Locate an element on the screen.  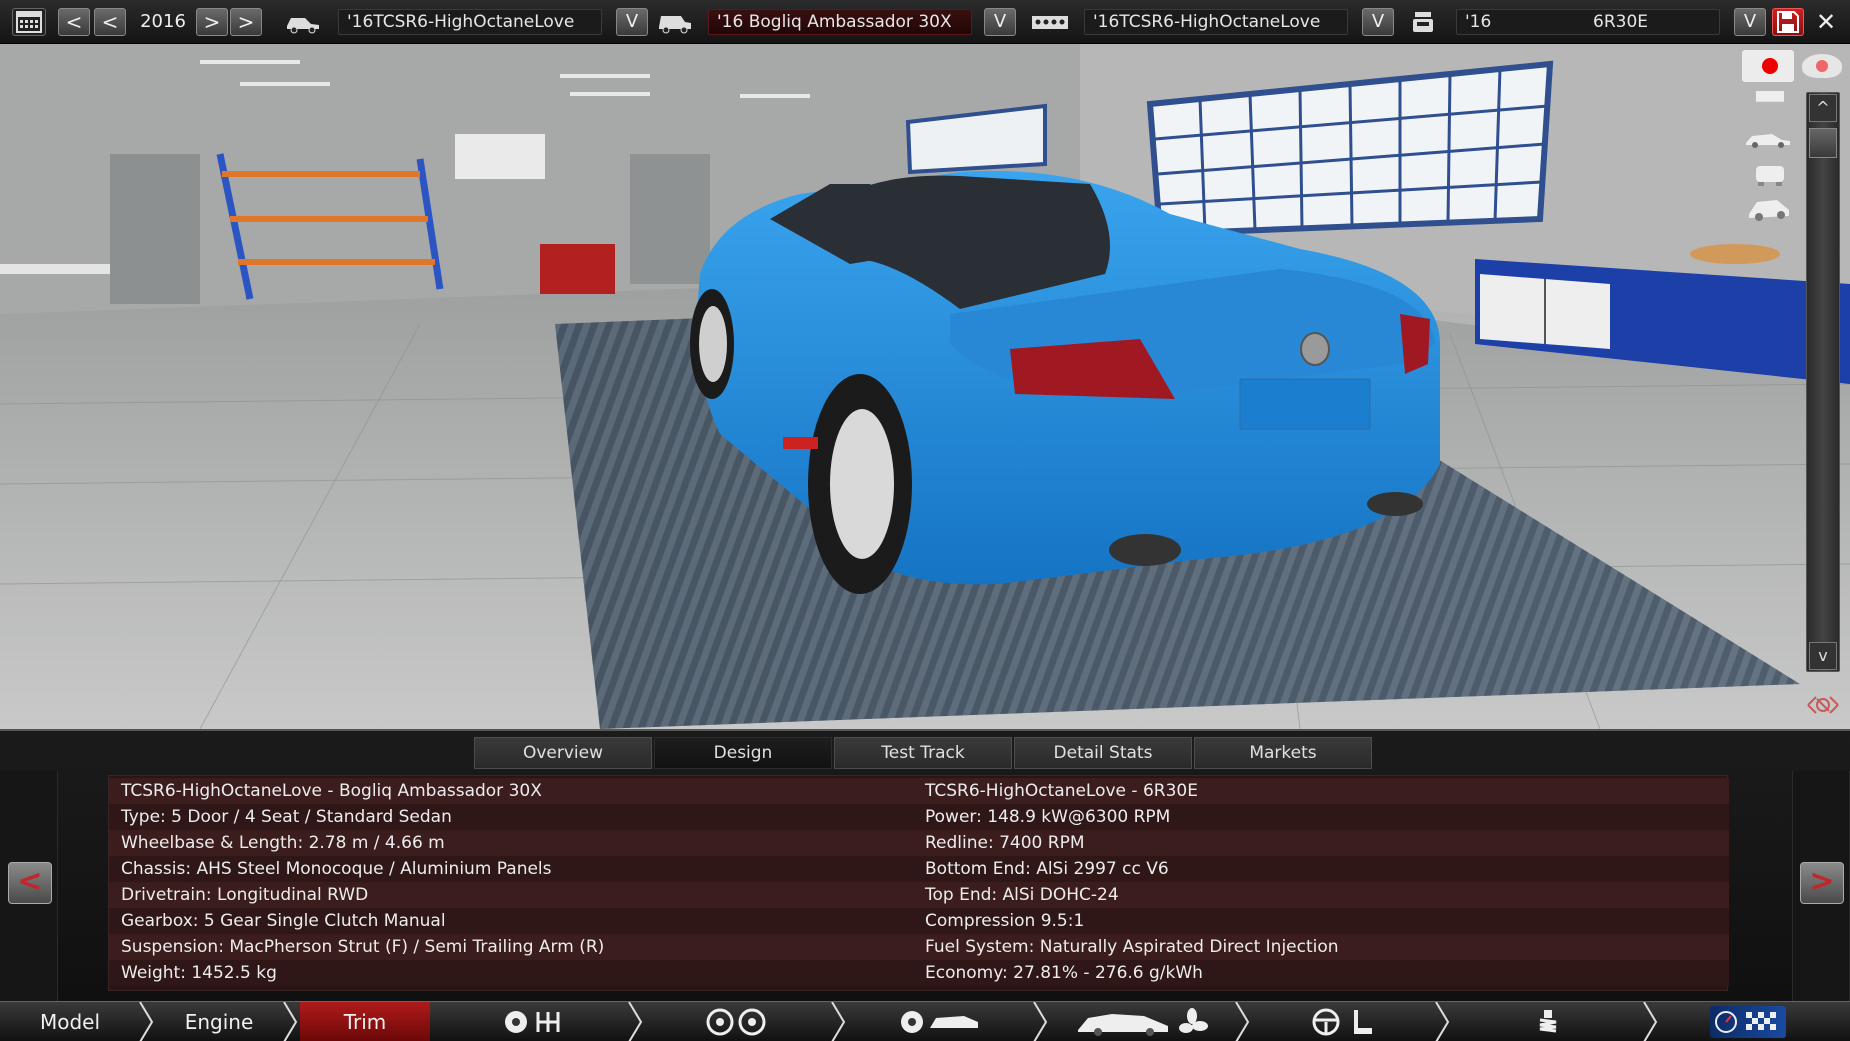
engine-power: Power: 148.9 kW@6300 RPM is located at coordinates (1048, 817).